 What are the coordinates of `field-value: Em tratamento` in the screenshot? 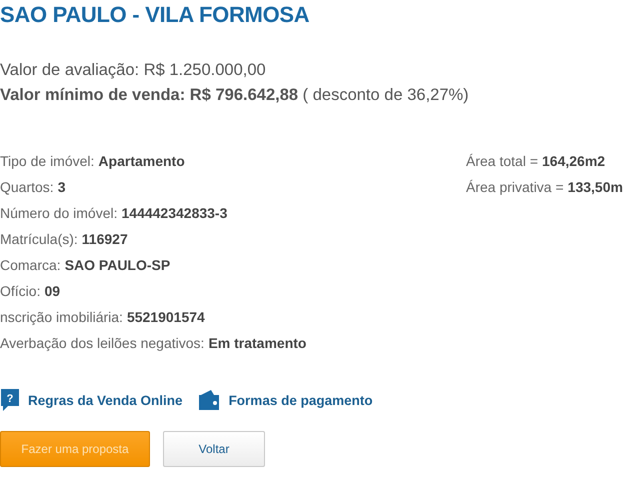 It's located at (257, 343).